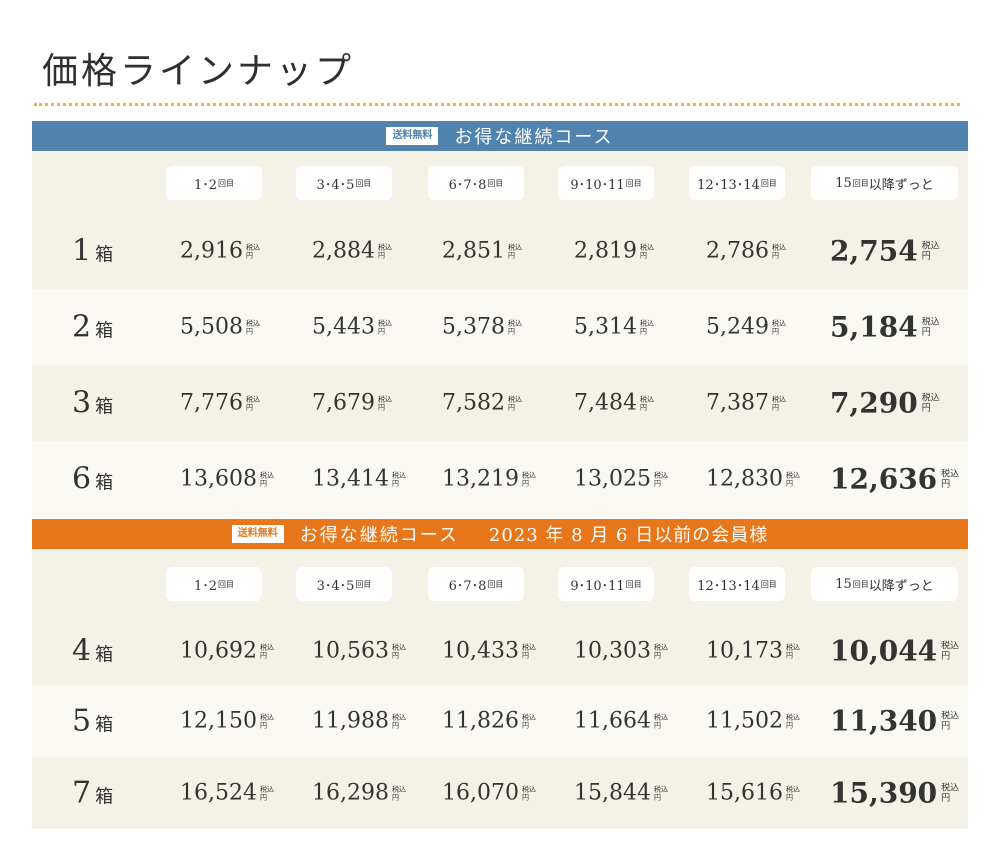  I want to click on tier-label: 1･2 回目, so click(214, 183).